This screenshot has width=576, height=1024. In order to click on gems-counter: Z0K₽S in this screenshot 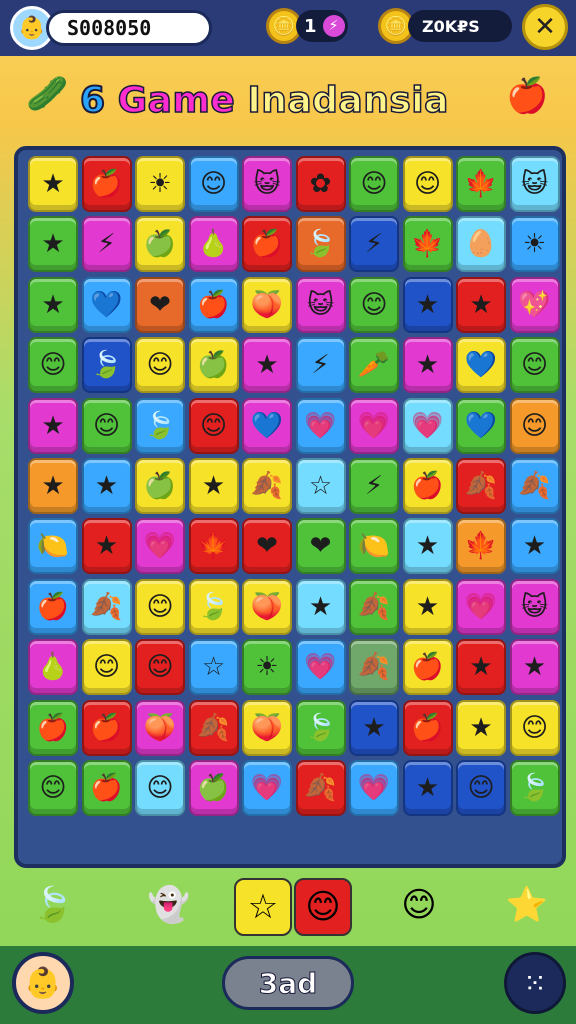, I will do `click(460, 26)`.